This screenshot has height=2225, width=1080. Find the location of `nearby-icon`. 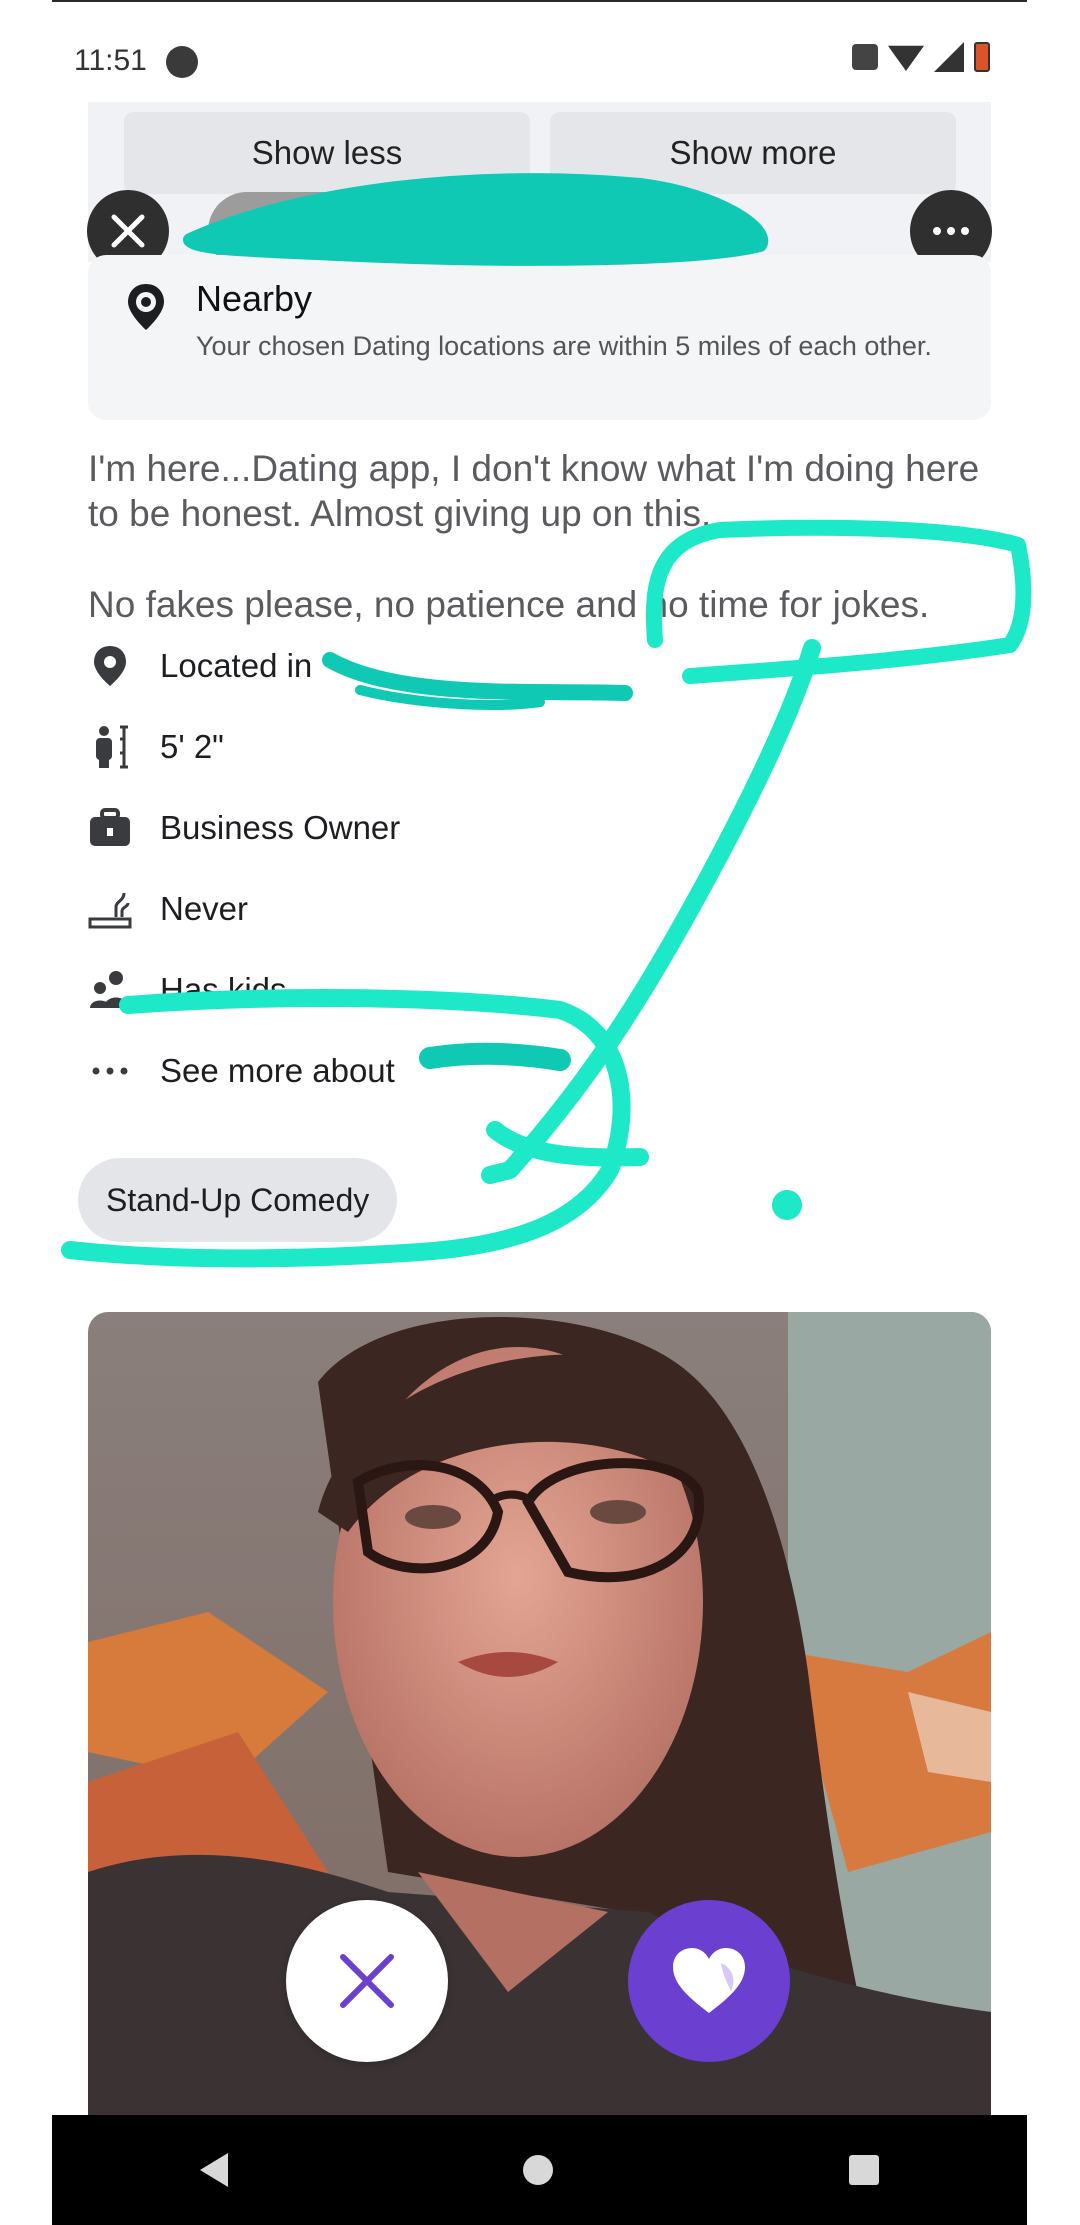

nearby-icon is located at coordinates (146, 307).